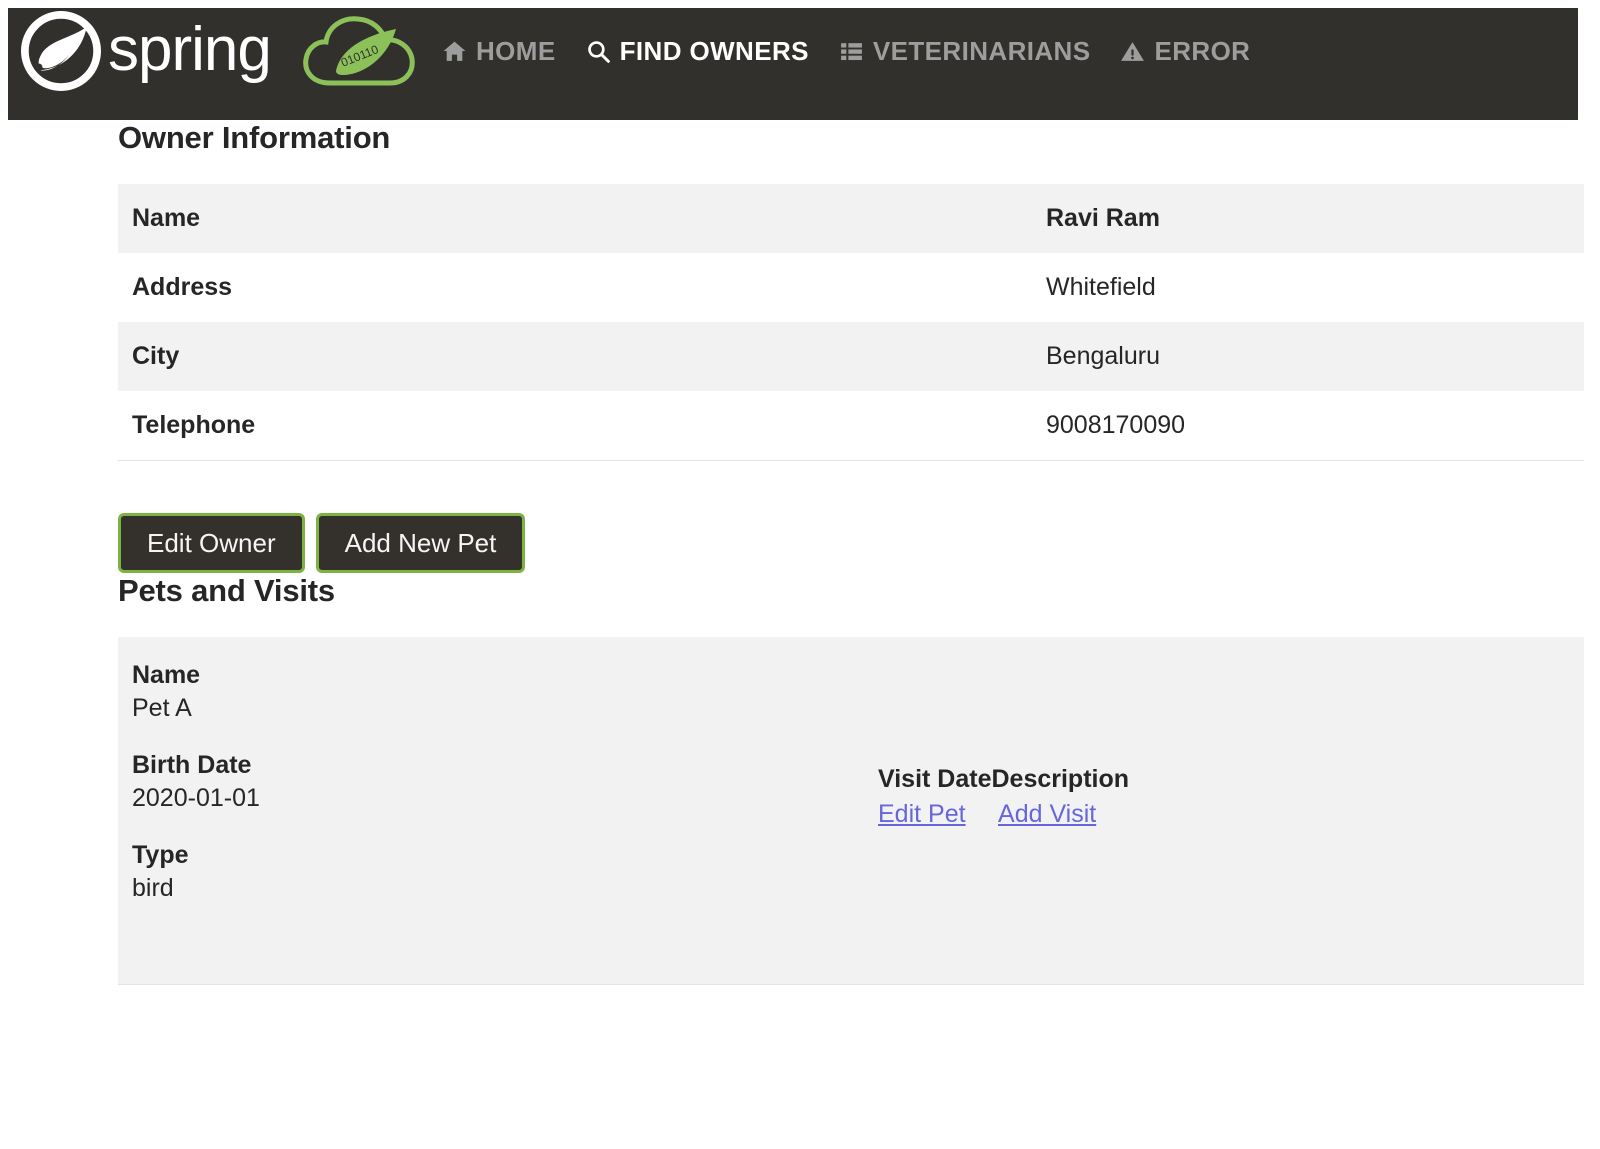  Describe the element at coordinates (166, 218) in the screenshot. I see `owner-row-label-name: Name` at that location.